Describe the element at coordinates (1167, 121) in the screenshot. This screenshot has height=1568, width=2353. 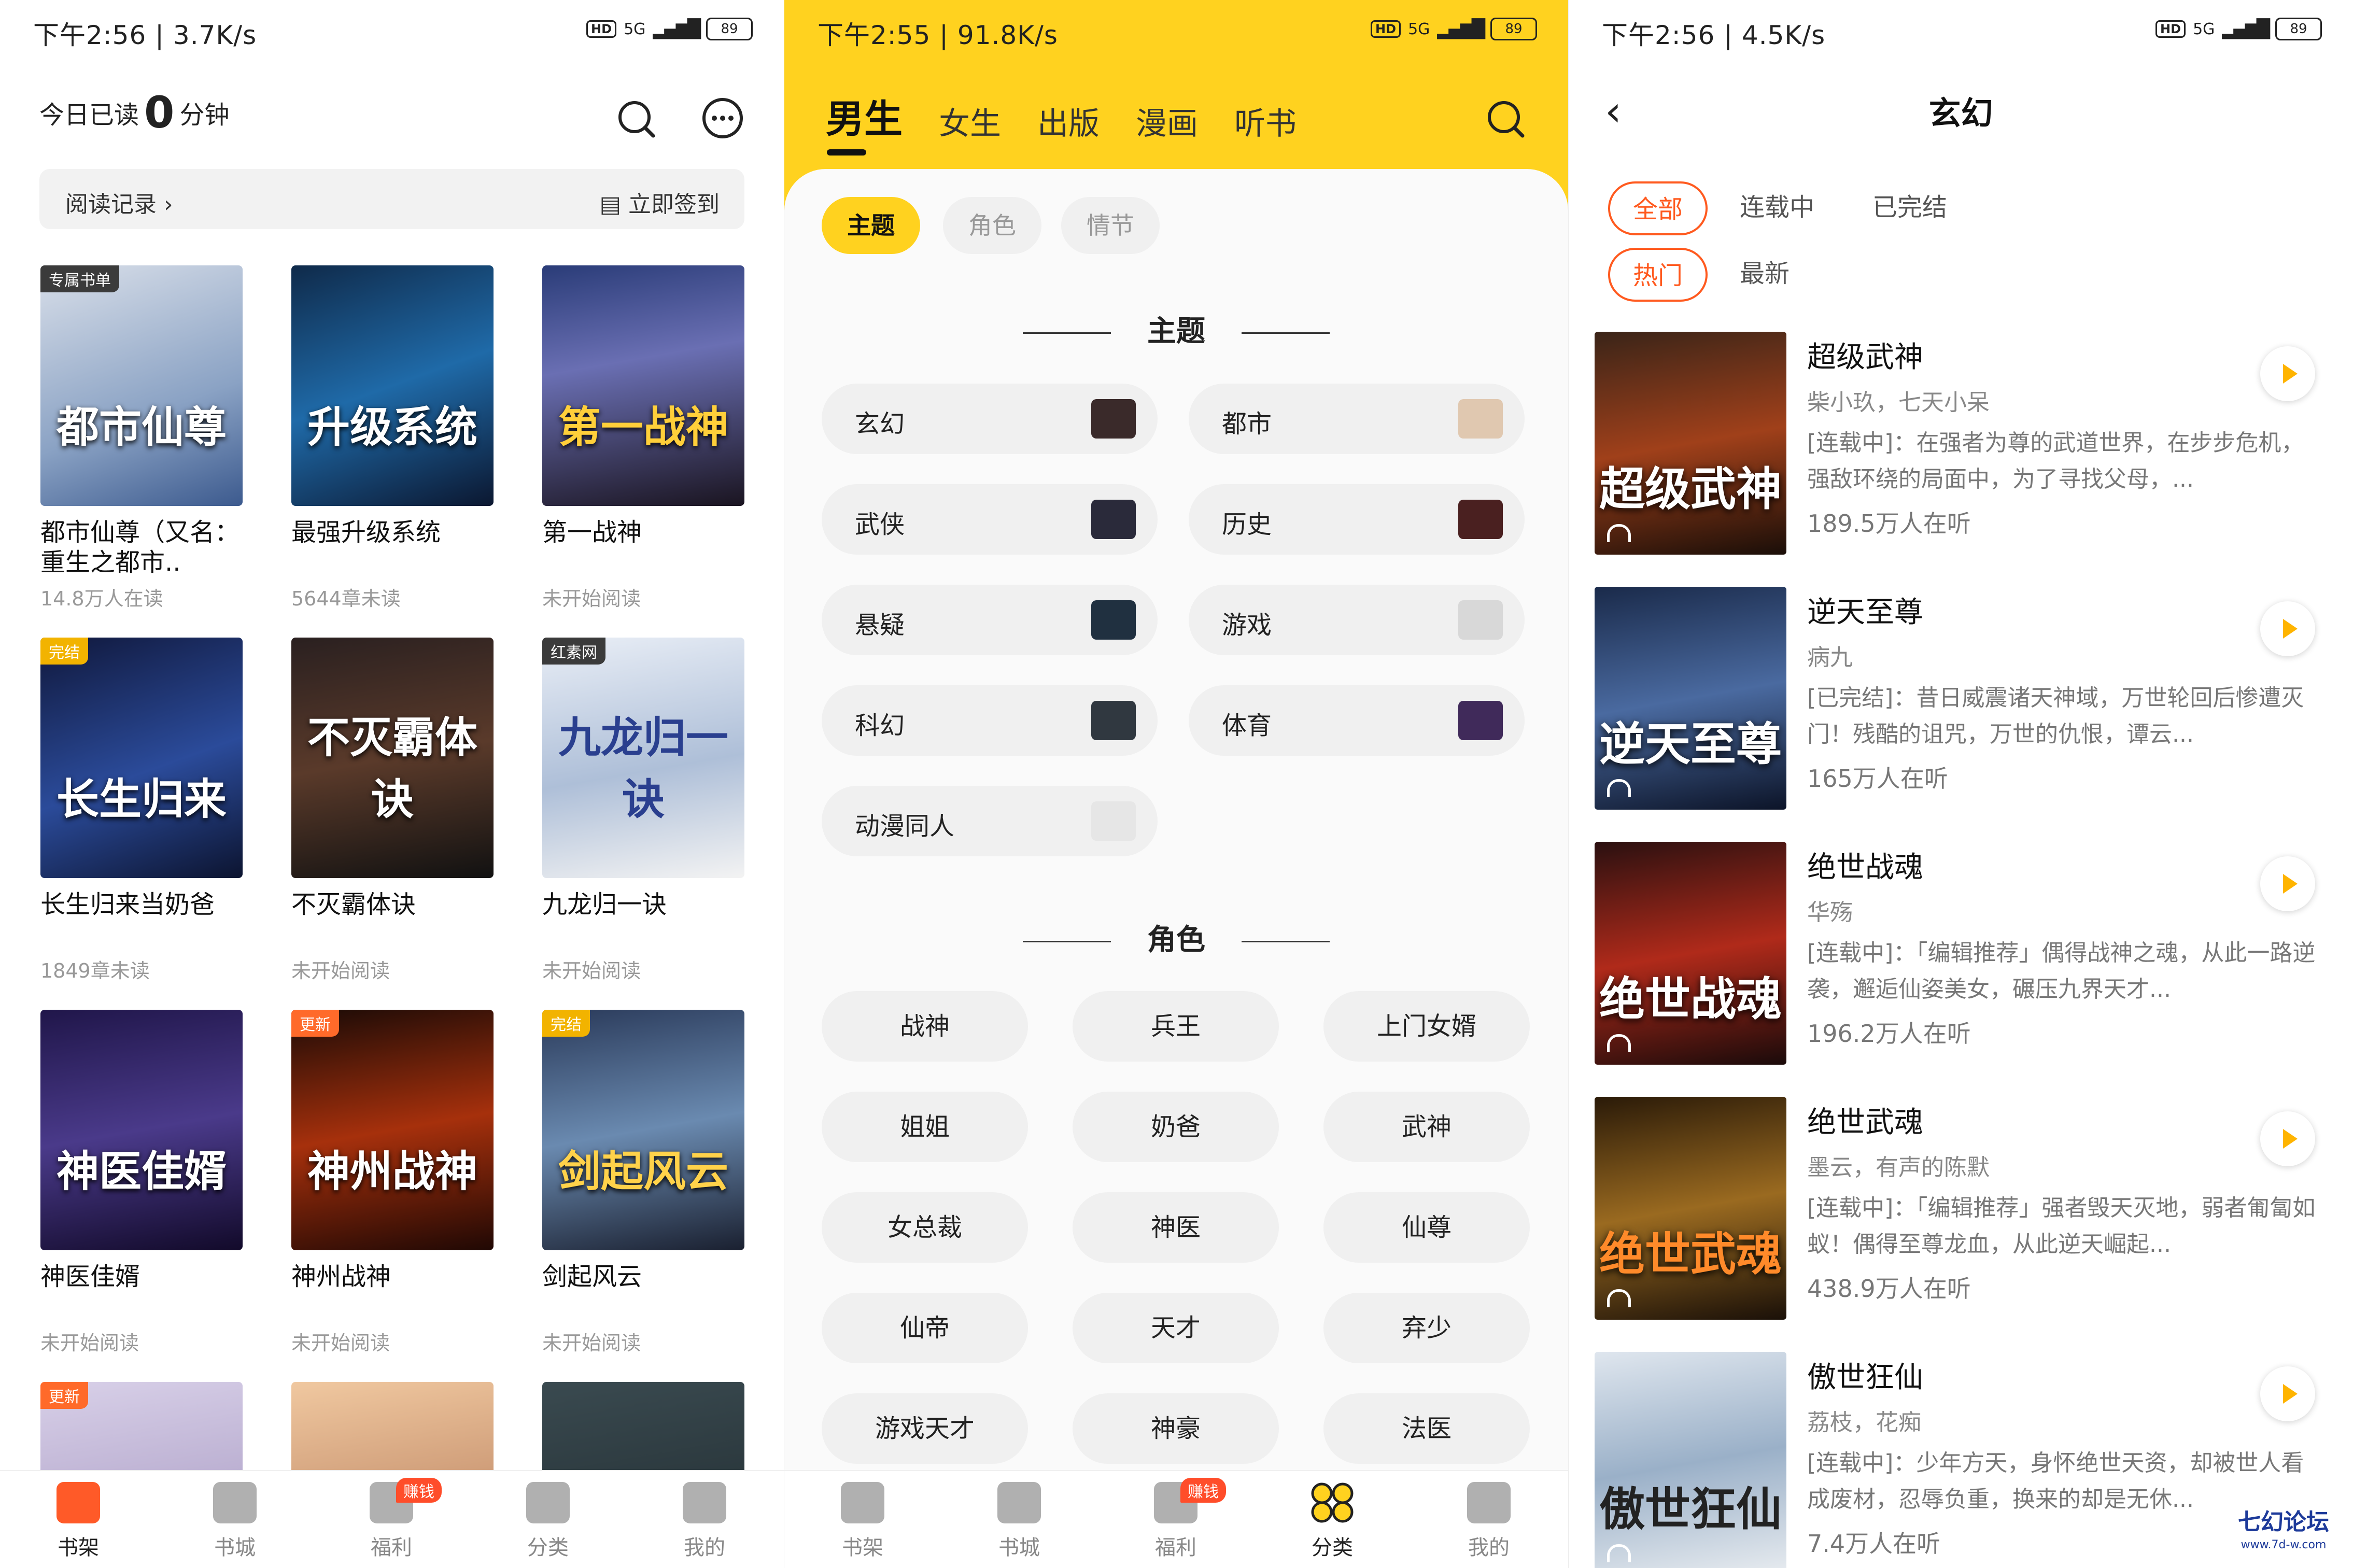
I see `nav-comic: 漫画` at that location.